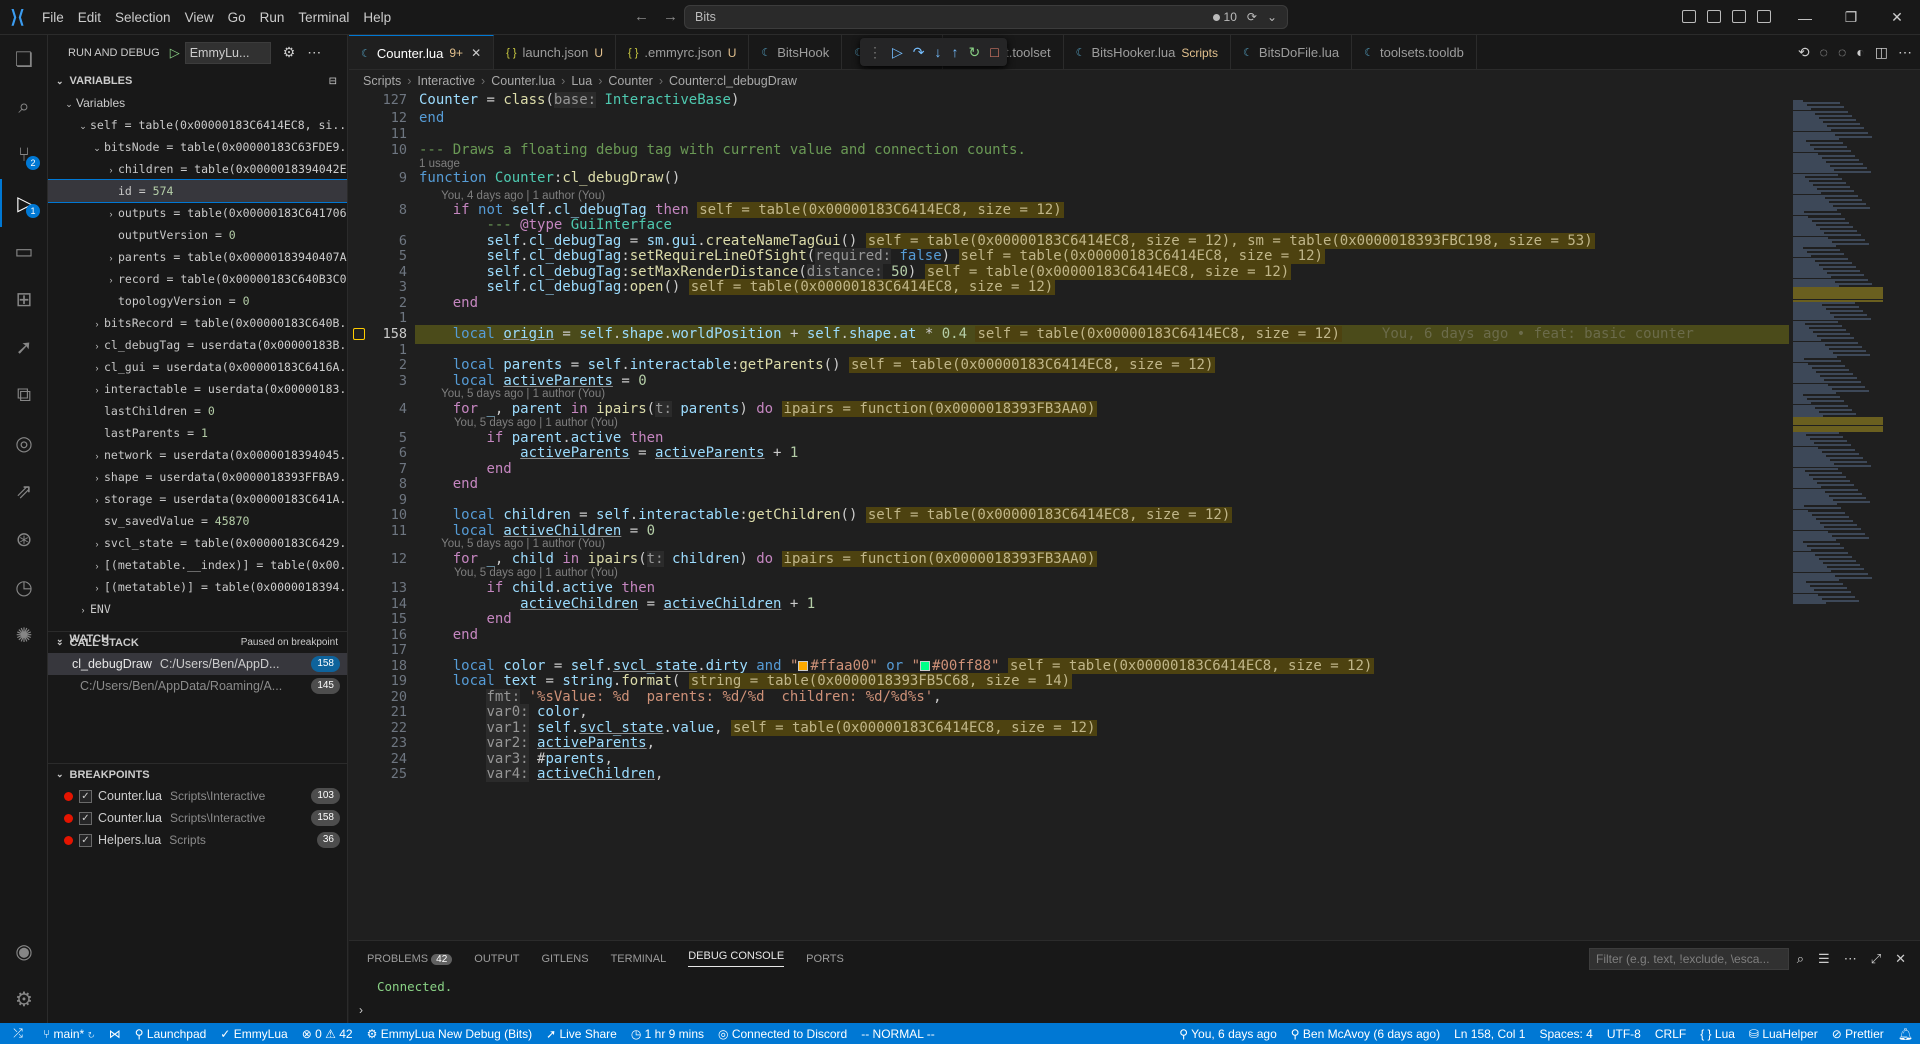 This screenshot has height=1044, width=1920. What do you see at coordinates (24, 539) in the screenshot?
I see `gitlens-icon: ⊛` at bounding box center [24, 539].